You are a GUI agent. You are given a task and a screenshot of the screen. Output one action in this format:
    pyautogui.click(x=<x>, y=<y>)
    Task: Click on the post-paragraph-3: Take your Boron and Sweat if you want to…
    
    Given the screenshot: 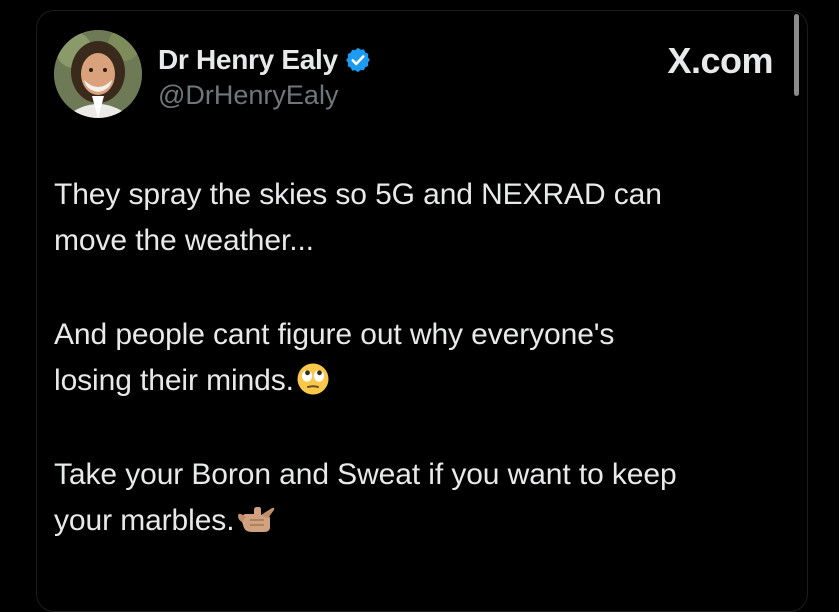 What is the action you would take?
    pyautogui.click(x=424, y=498)
    